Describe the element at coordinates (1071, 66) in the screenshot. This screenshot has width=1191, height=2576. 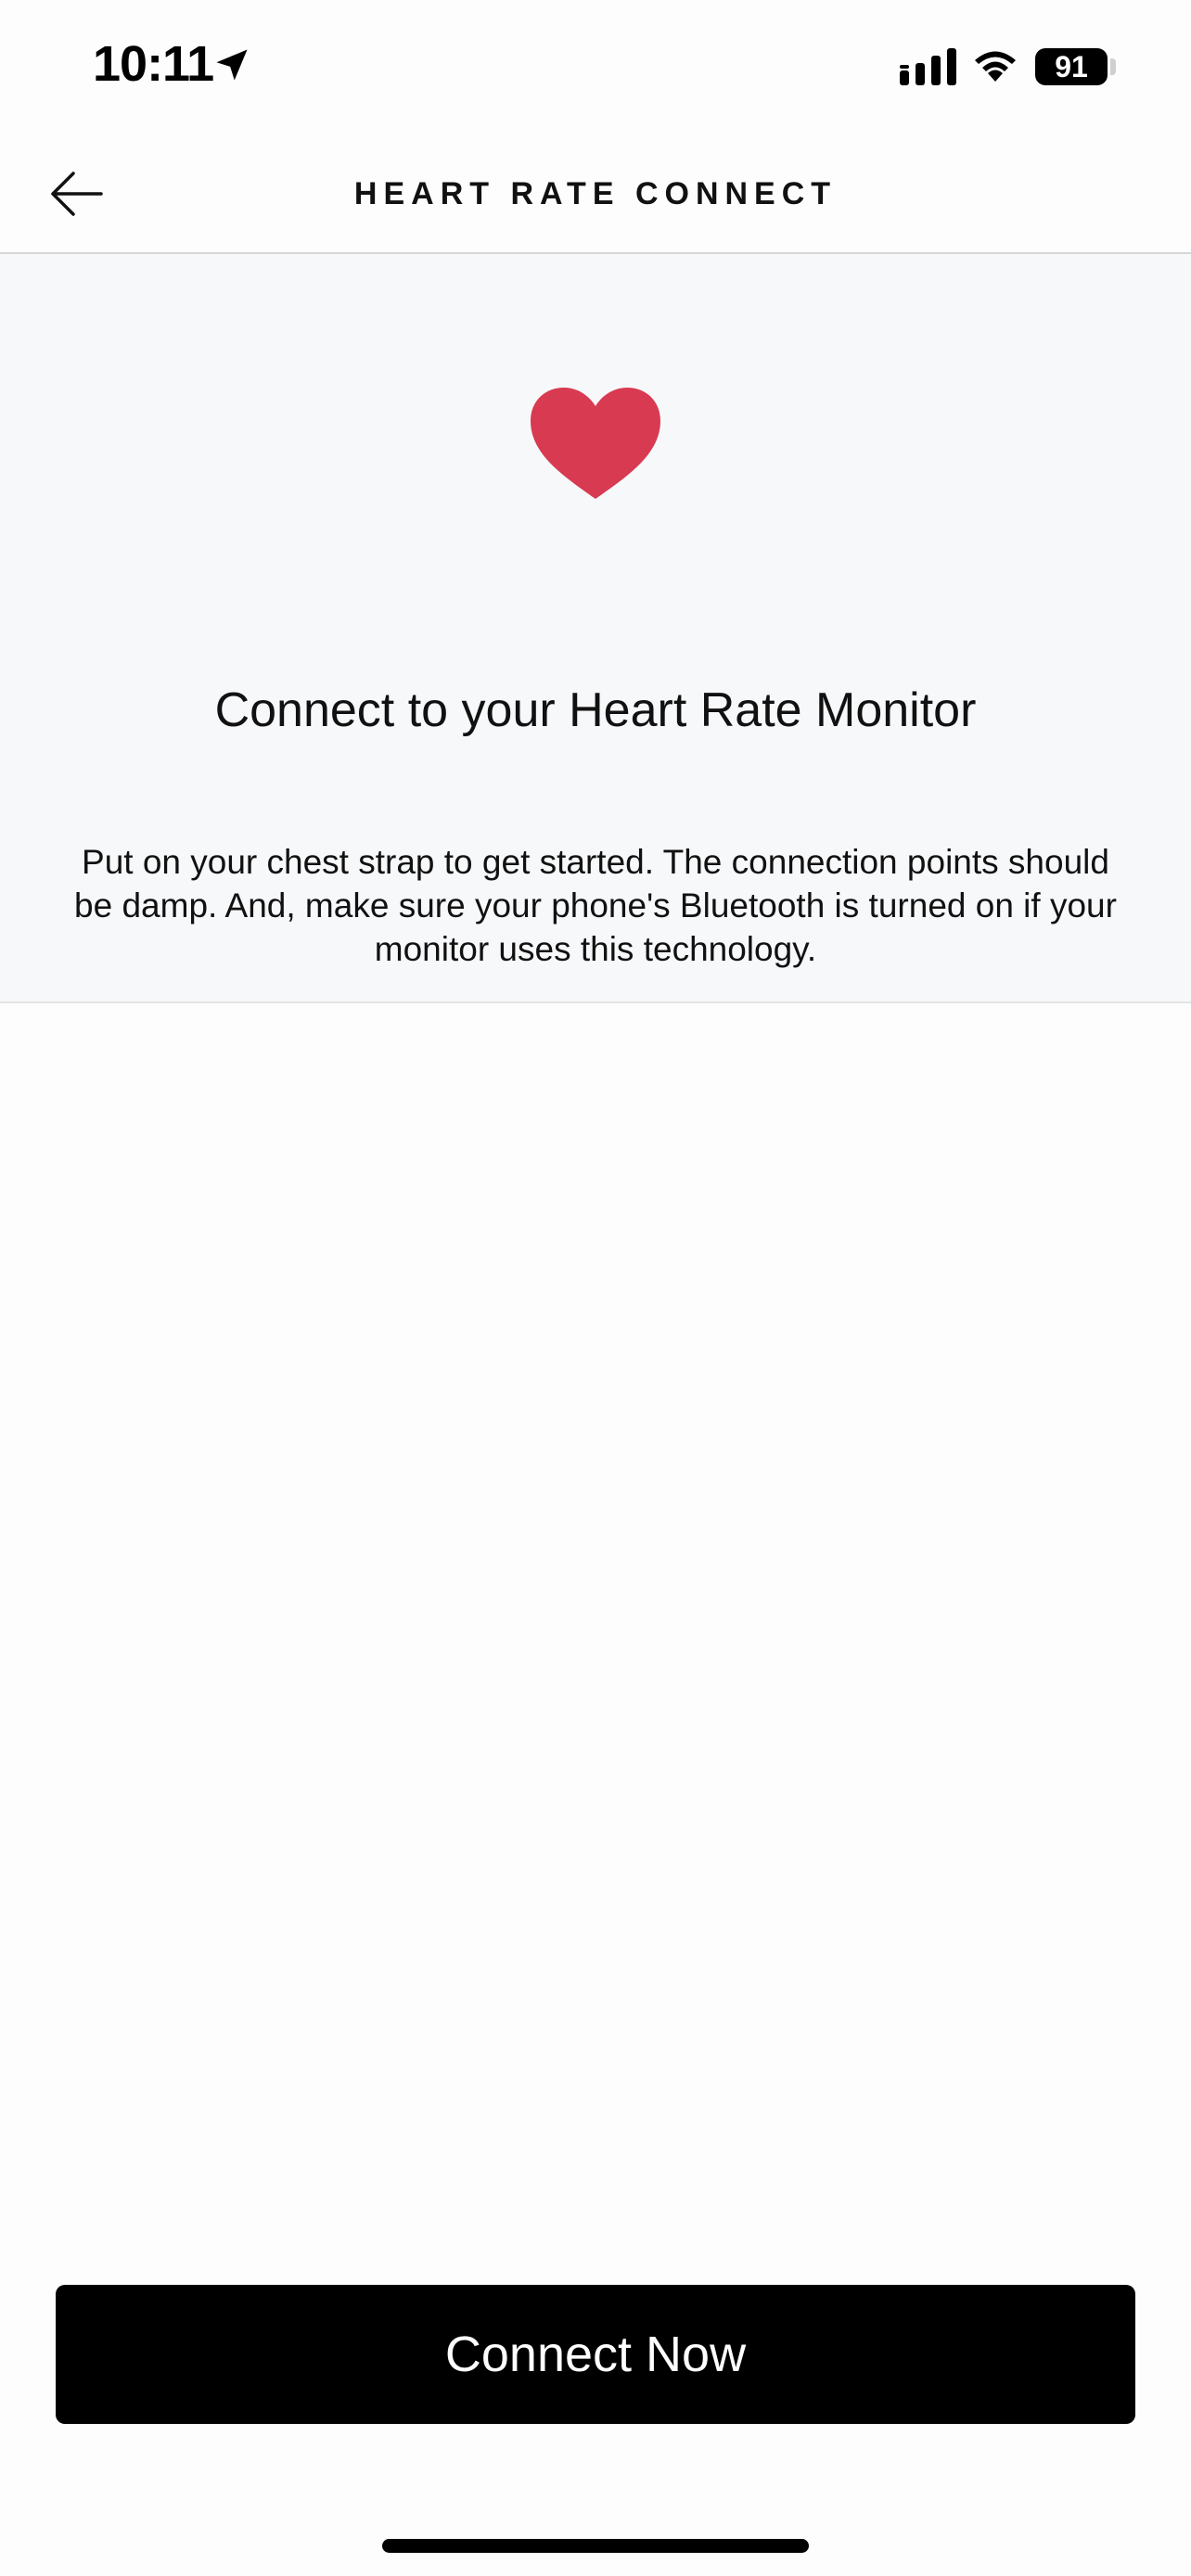
I see `battery-icon: 91` at that location.